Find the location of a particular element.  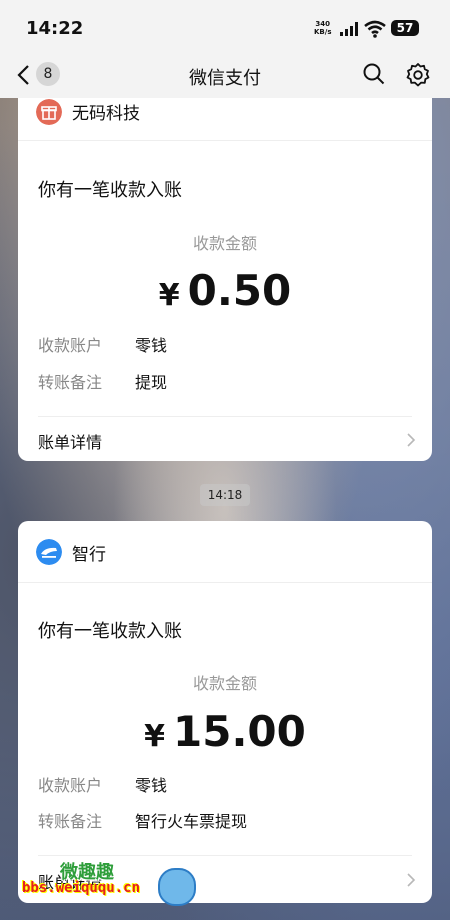

nav-bar: 8 微信支付 is located at coordinates (225, 76).